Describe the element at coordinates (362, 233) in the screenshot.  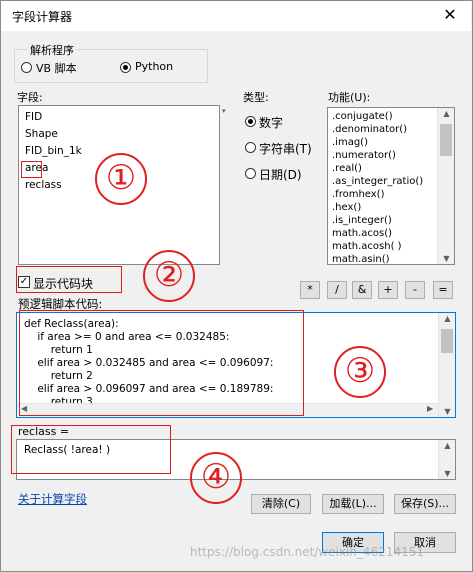
I see `function-item: math.acos()` at that location.